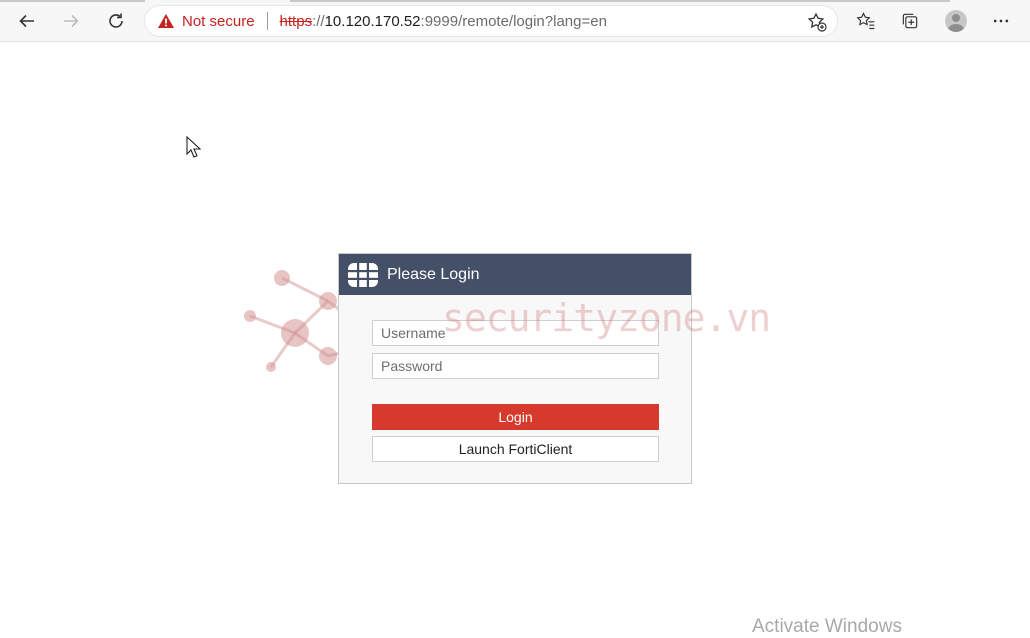 This screenshot has width=1030, height=638. Describe the element at coordinates (267, 21) in the screenshot. I see `address-divider` at that location.